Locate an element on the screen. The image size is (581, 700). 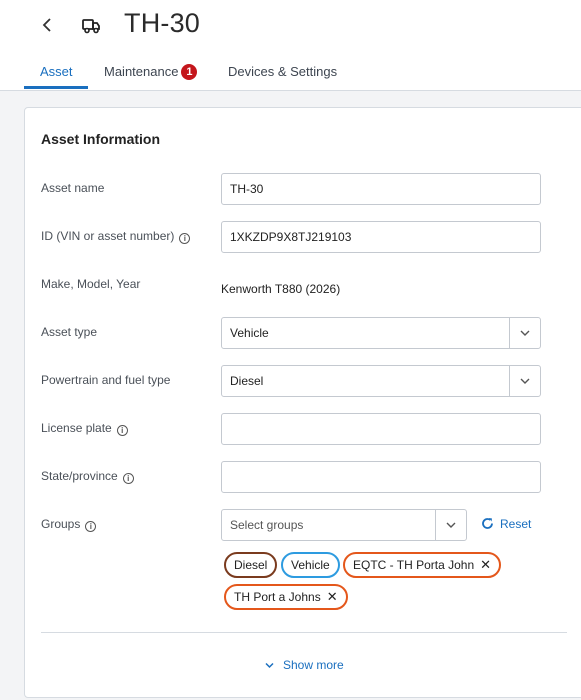
refresh-icon is located at coordinates (487, 523).